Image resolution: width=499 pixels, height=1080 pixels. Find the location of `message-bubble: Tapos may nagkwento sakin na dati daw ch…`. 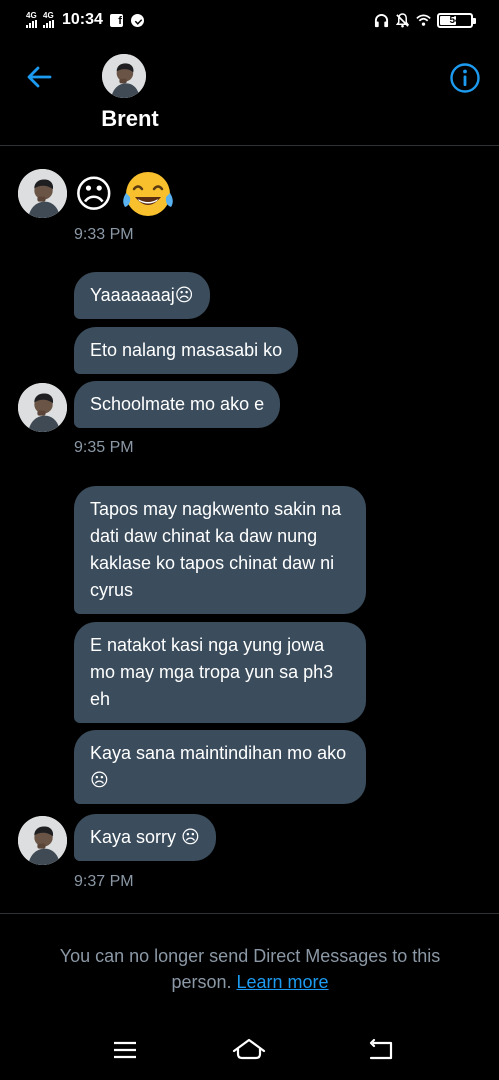

message-bubble: Tapos may nagkwento sakin na dati daw ch… is located at coordinates (220, 550).